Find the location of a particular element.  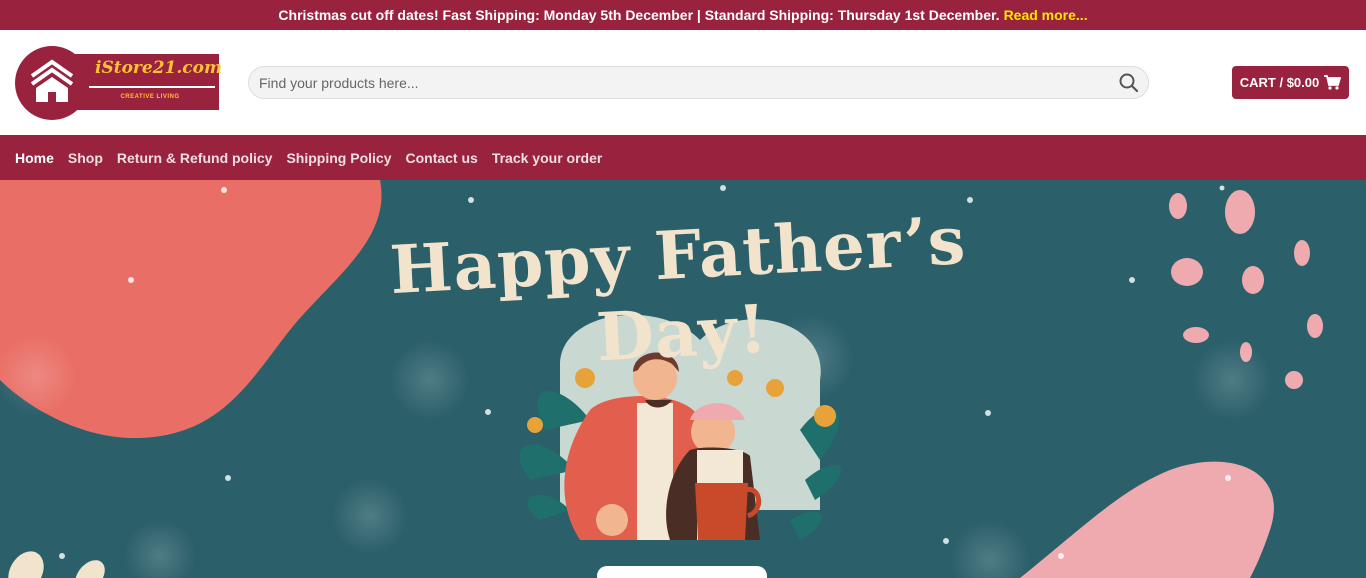

house-icon is located at coordinates (52, 80).